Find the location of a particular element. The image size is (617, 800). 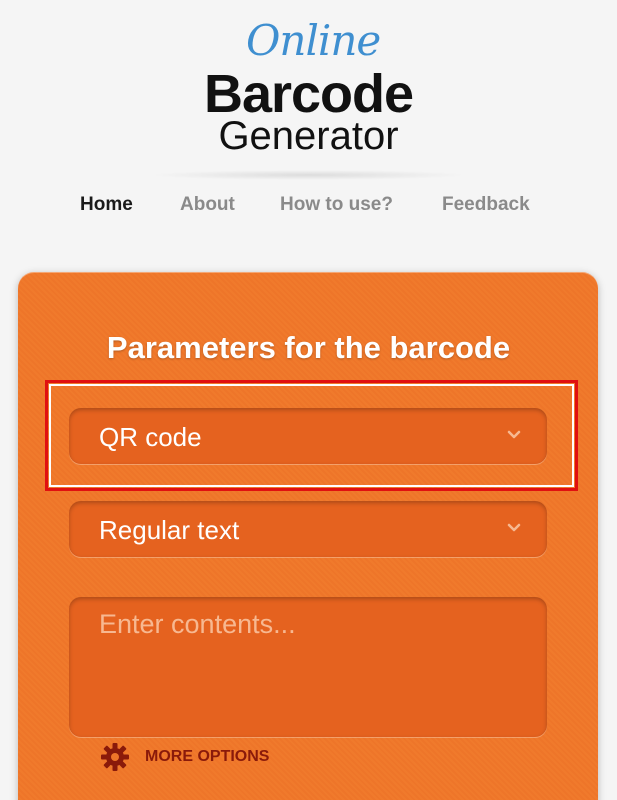

main-nav: Home About How to use? Feedback is located at coordinates (308, 205).